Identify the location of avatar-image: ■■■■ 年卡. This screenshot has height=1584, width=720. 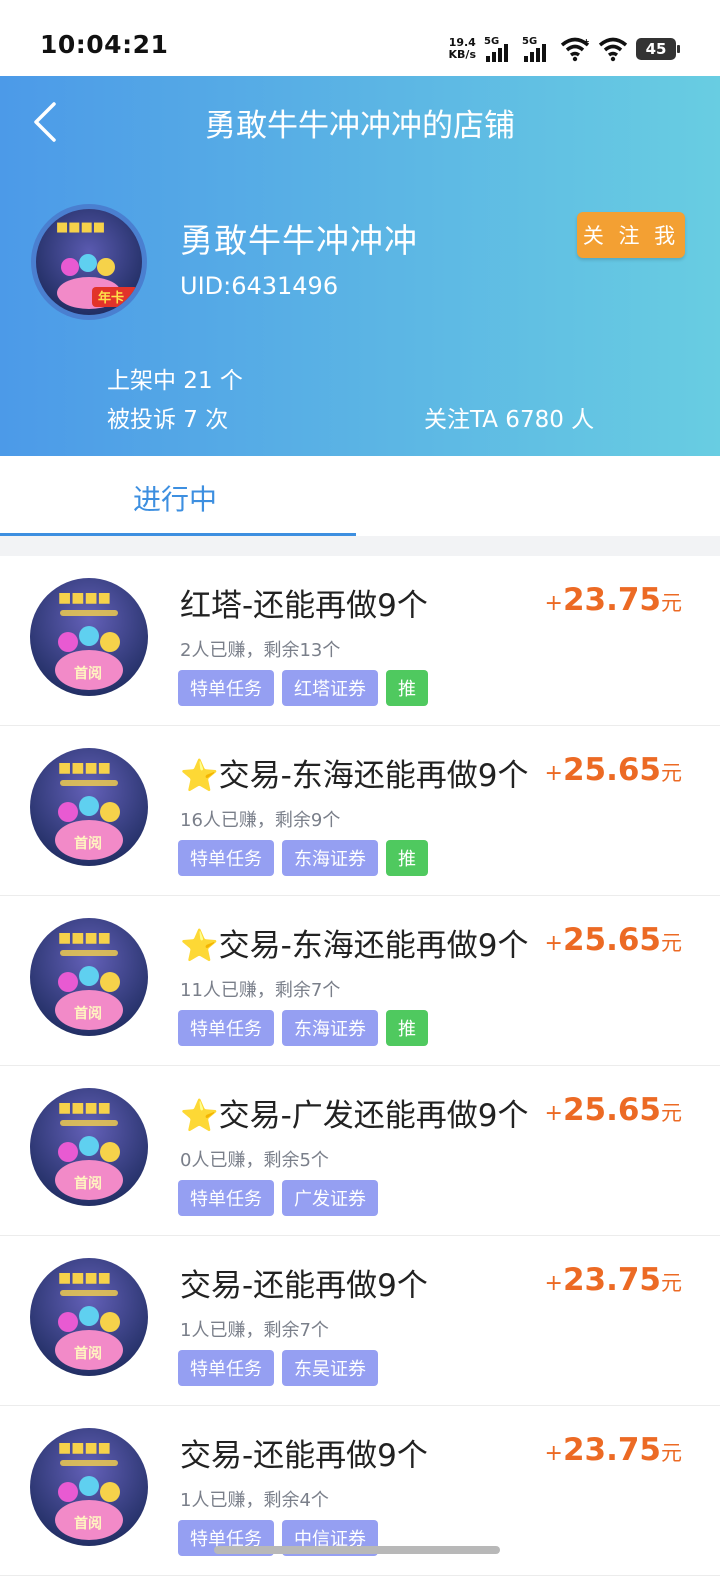
(89, 262).